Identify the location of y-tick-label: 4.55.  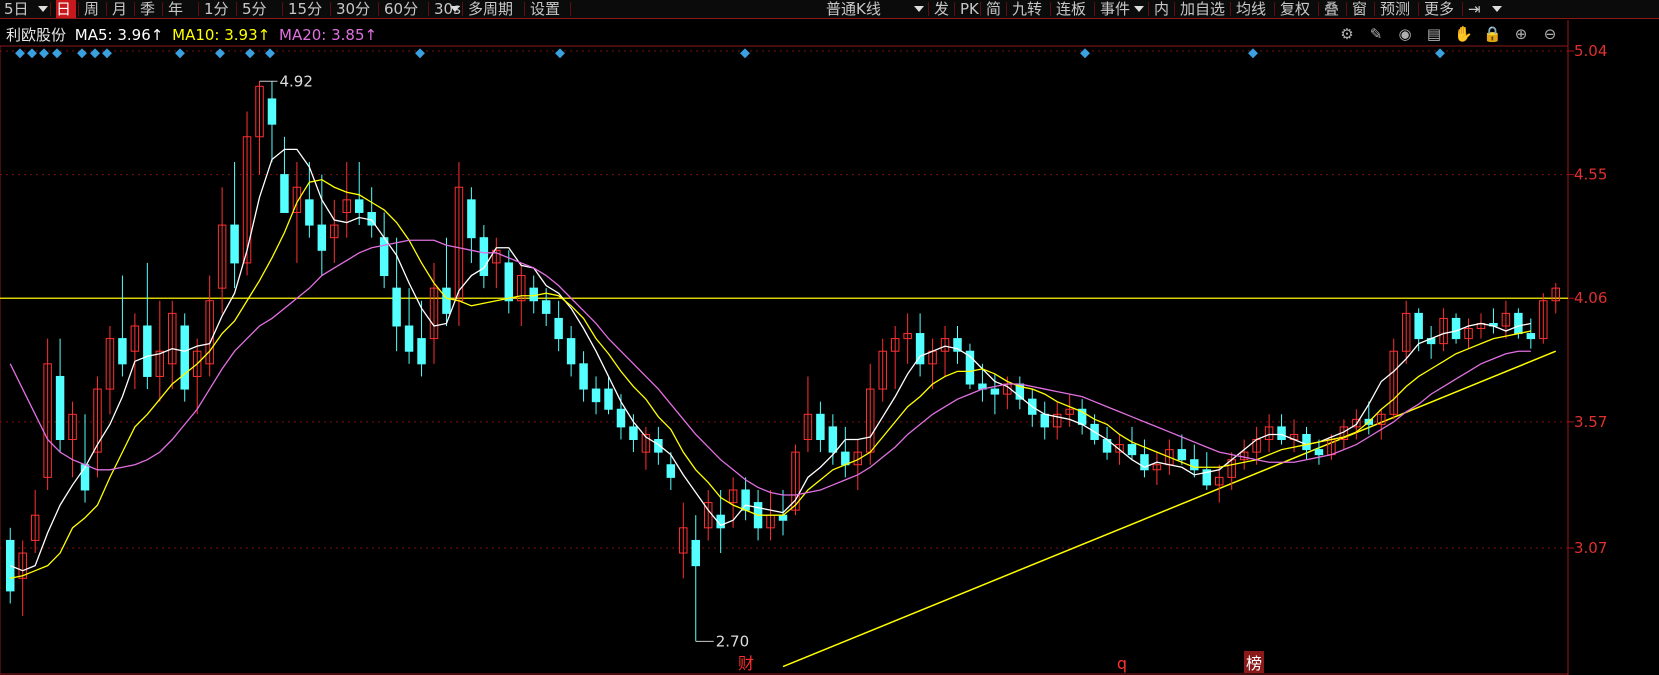
(1590, 175).